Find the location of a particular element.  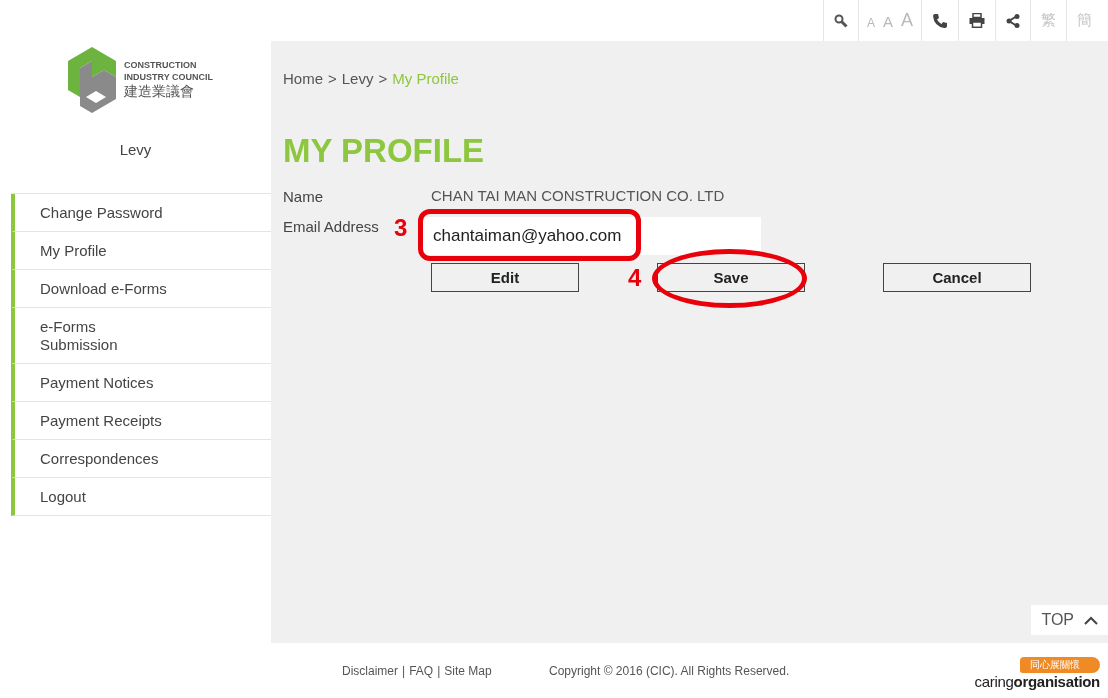

logo-text: CONSTRUCTION is located at coordinates (161, 65).